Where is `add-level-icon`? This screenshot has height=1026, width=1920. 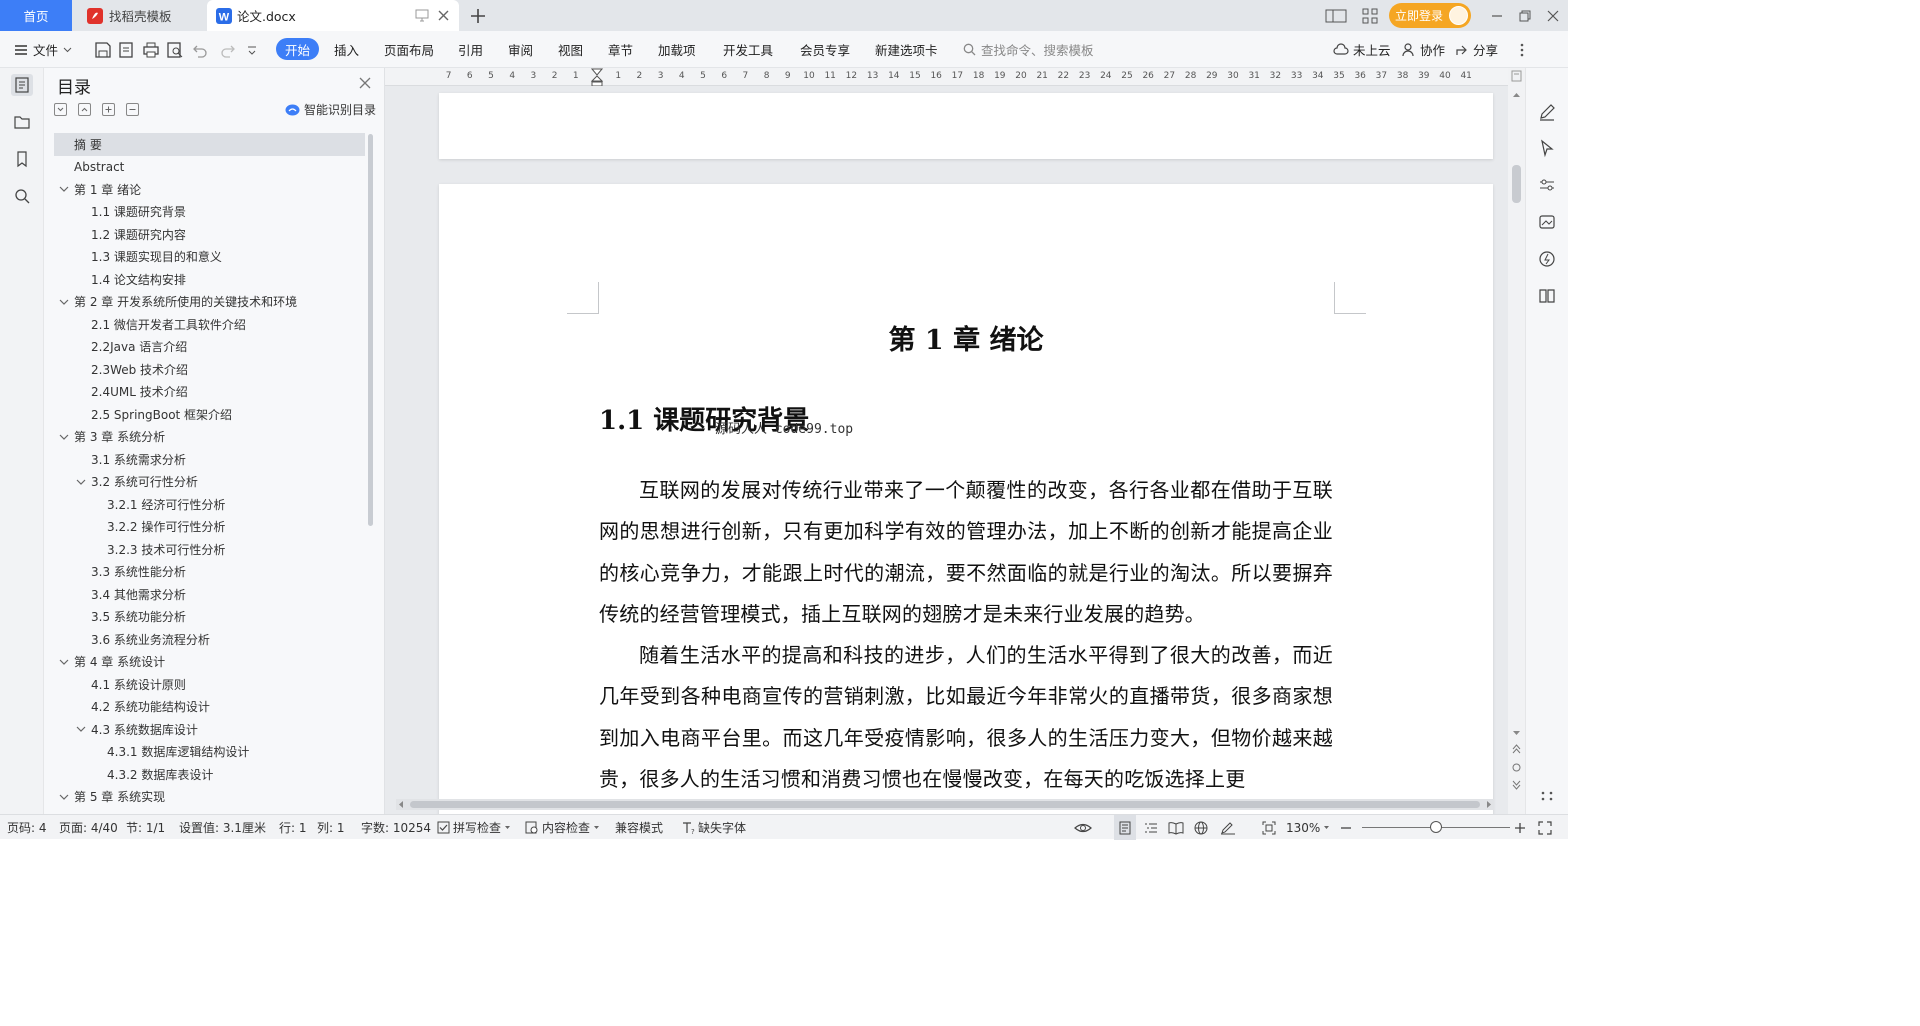
add-level-icon is located at coordinates (108, 109).